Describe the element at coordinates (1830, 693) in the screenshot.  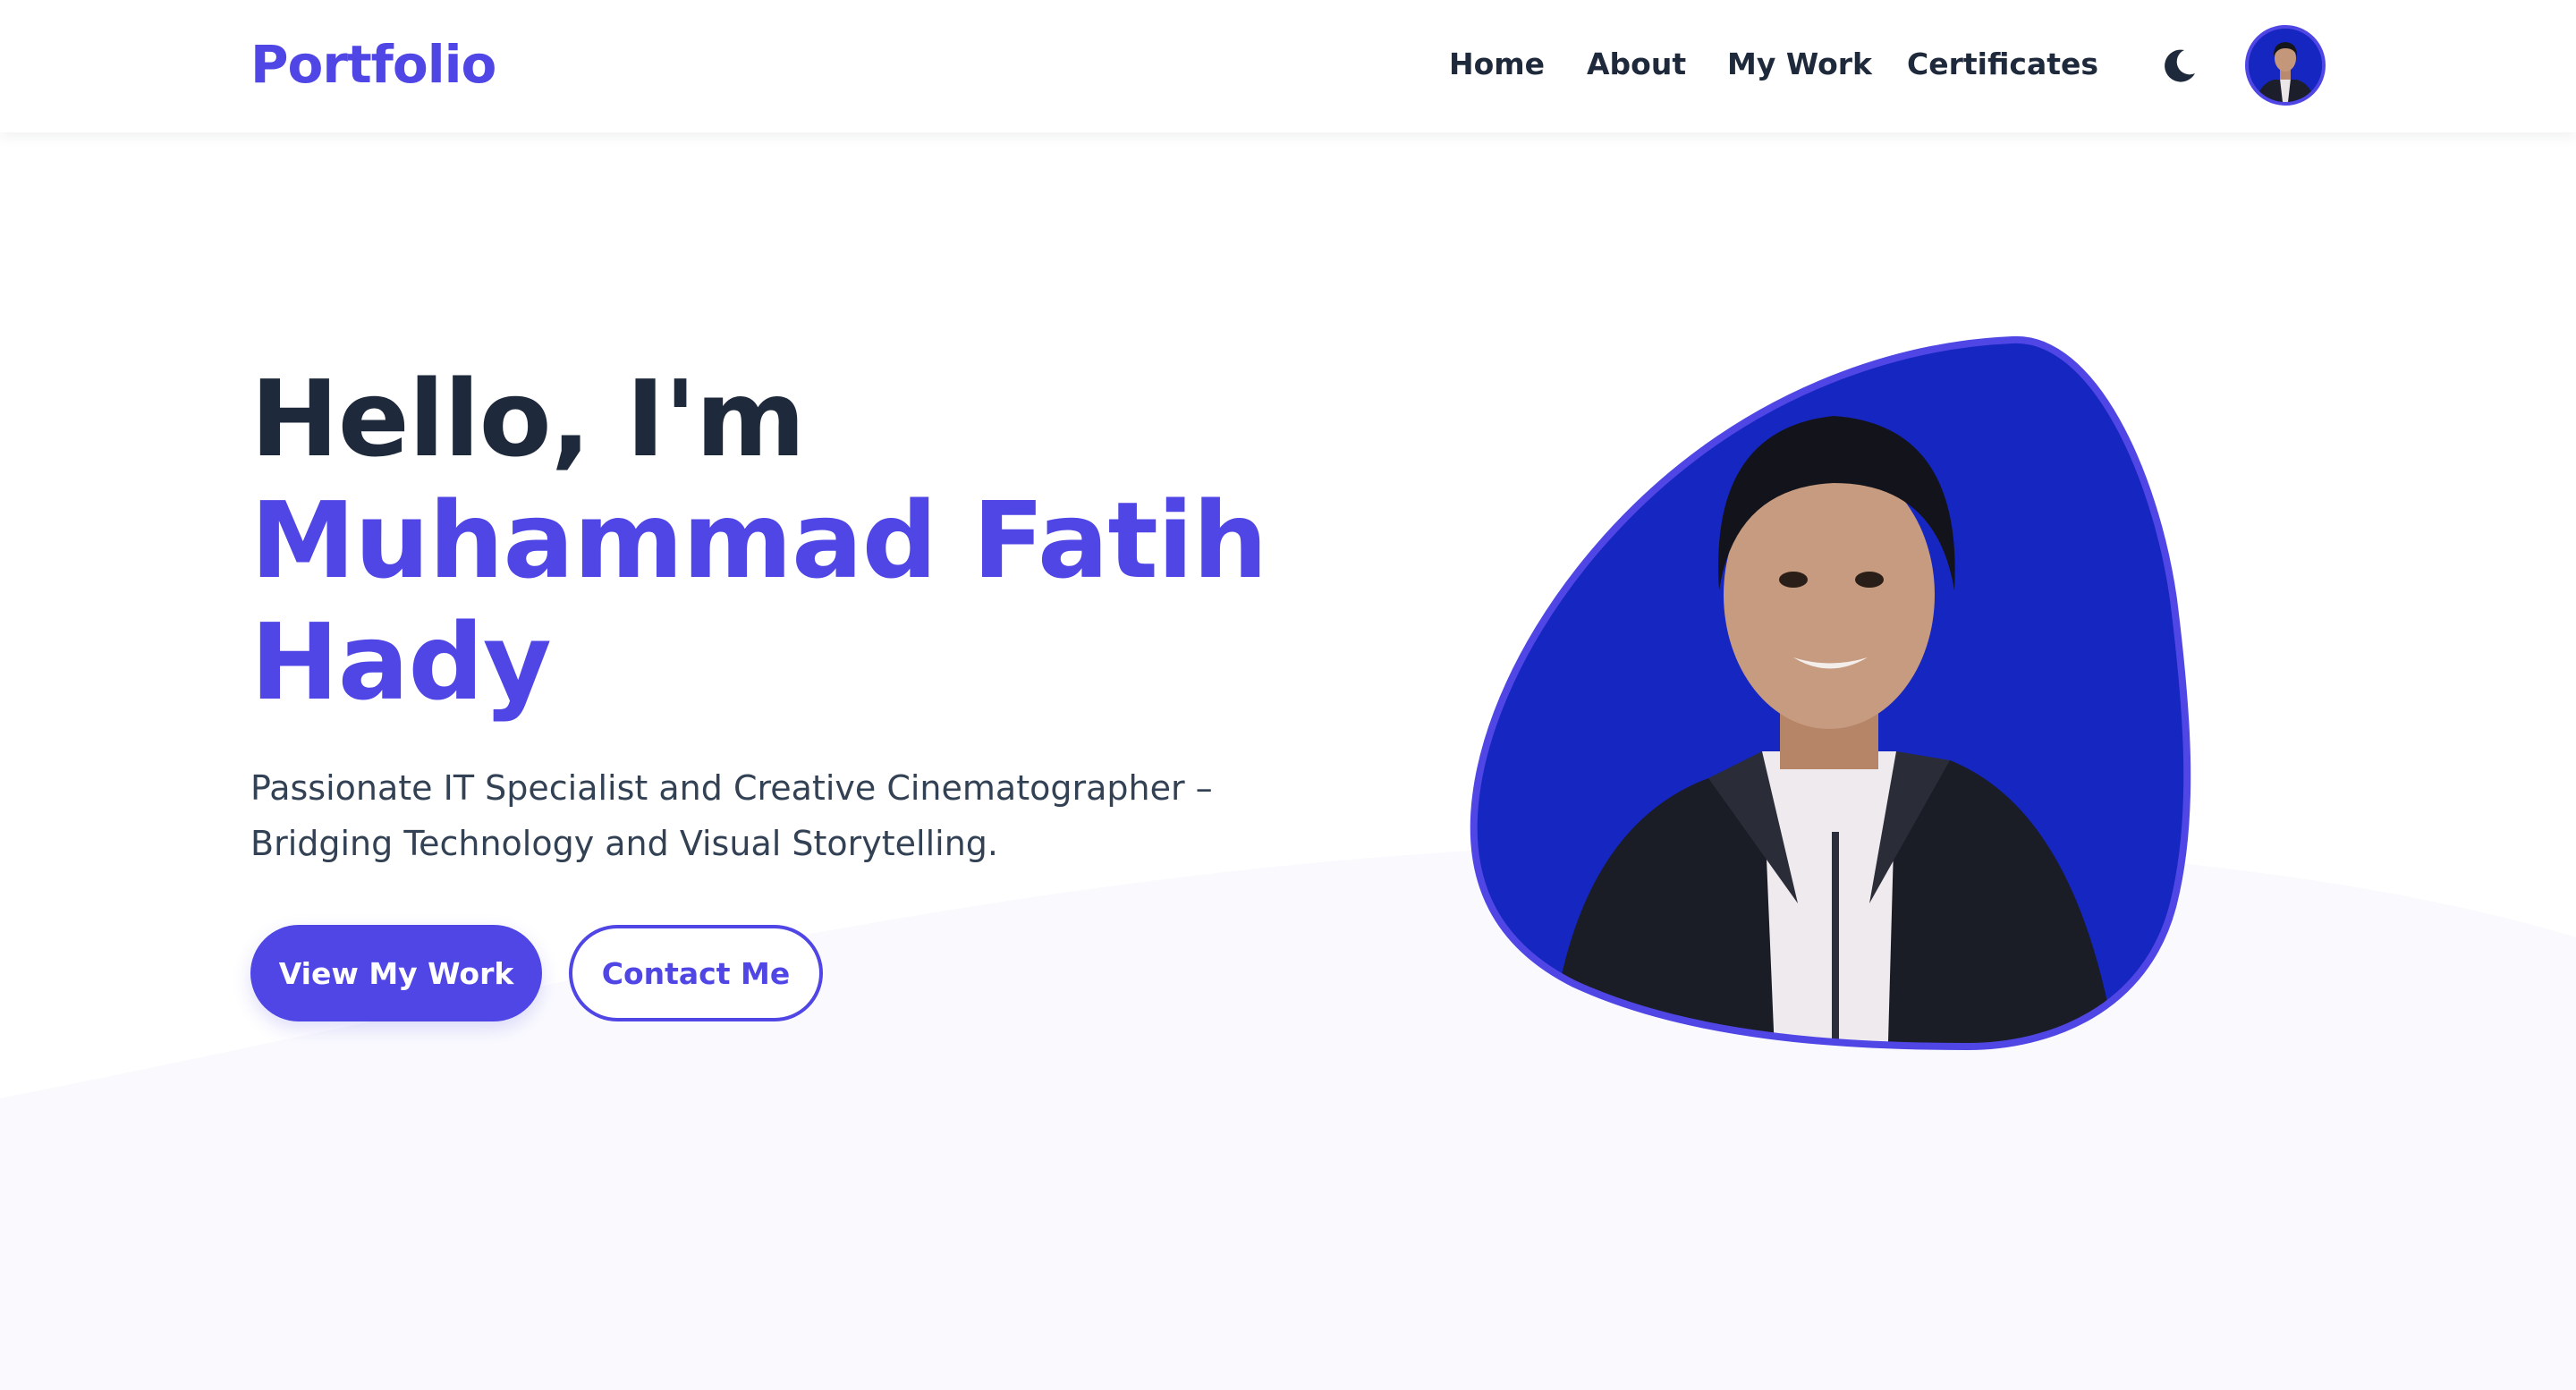
I see `profile-portrait` at that location.